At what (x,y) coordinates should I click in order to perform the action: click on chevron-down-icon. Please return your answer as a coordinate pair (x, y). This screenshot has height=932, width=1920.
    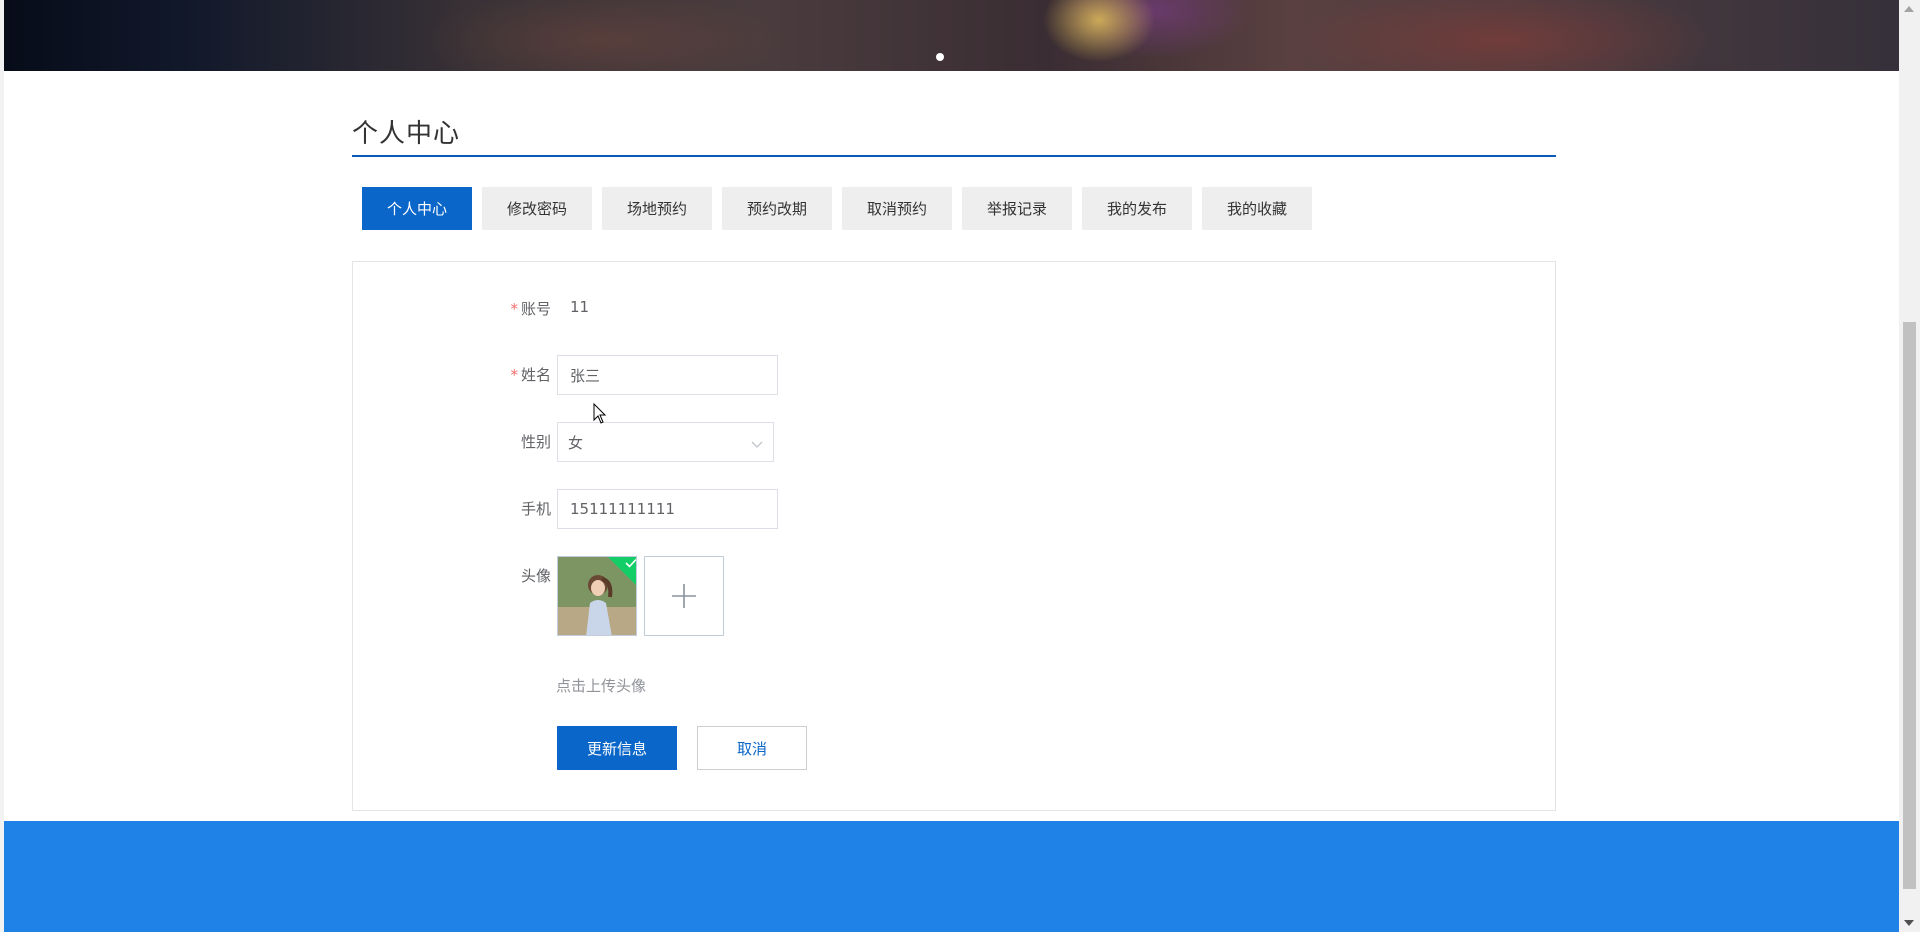
    Looking at the image, I should click on (757, 442).